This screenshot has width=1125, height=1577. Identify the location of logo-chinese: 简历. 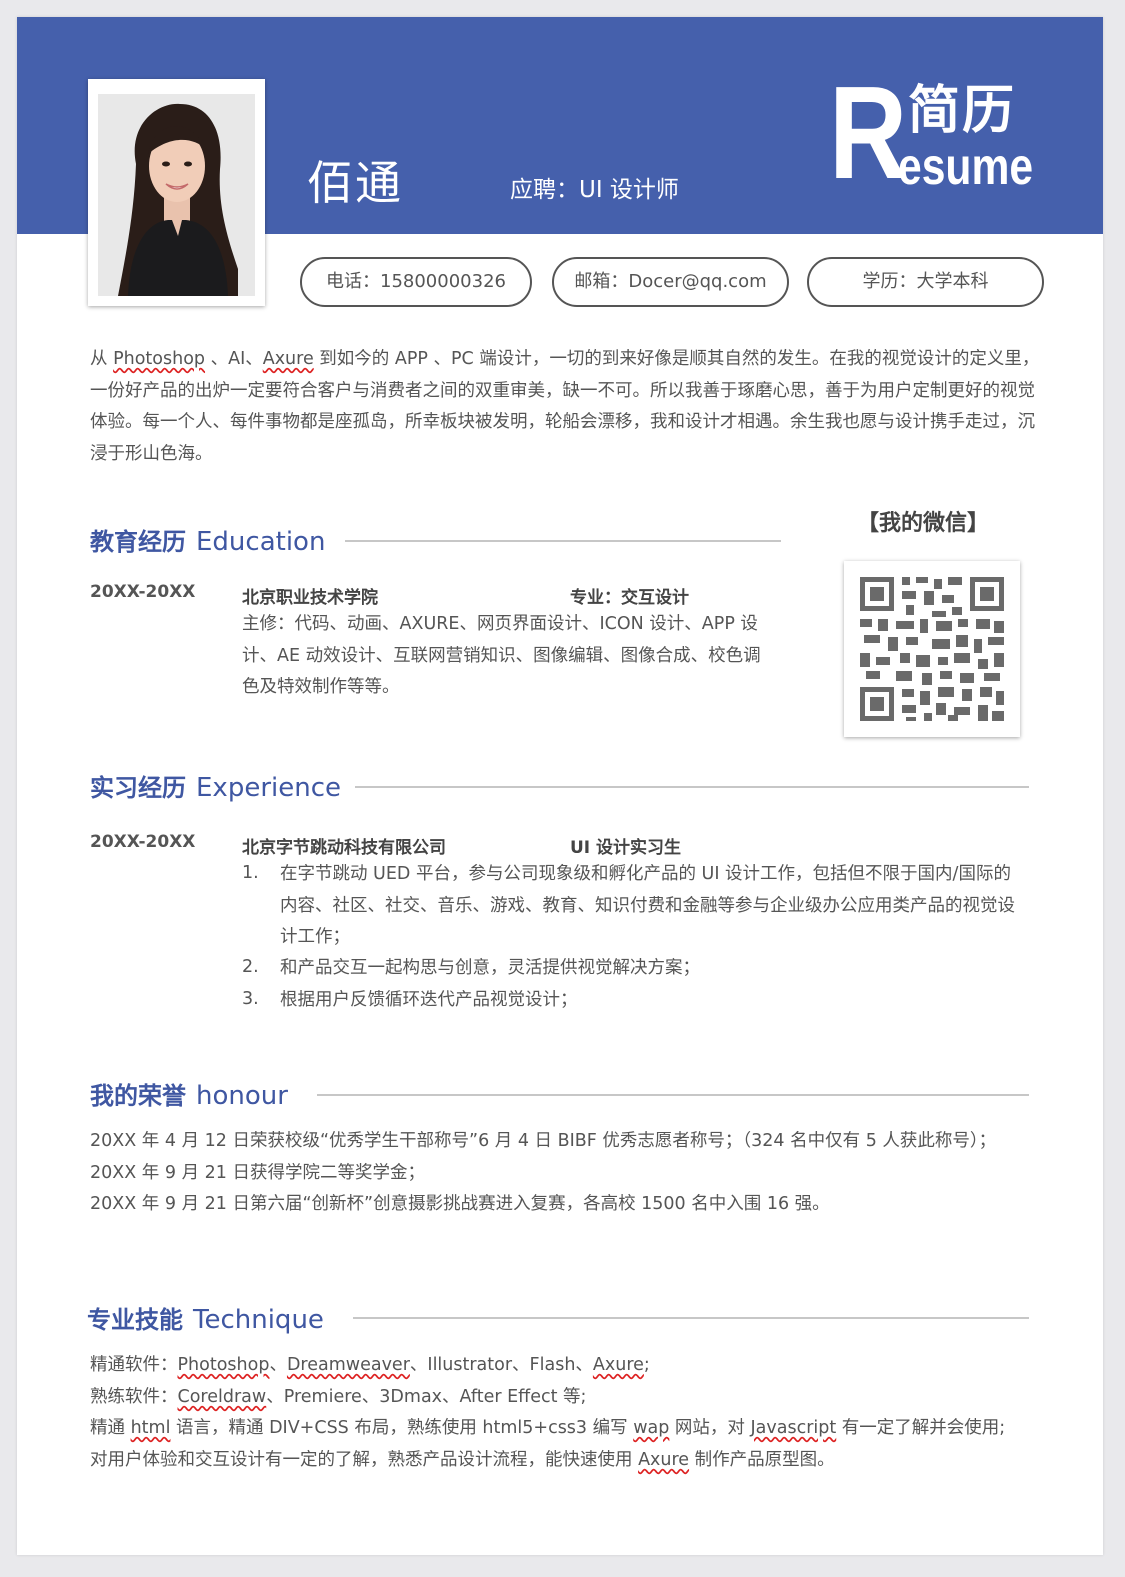
(962, 111).